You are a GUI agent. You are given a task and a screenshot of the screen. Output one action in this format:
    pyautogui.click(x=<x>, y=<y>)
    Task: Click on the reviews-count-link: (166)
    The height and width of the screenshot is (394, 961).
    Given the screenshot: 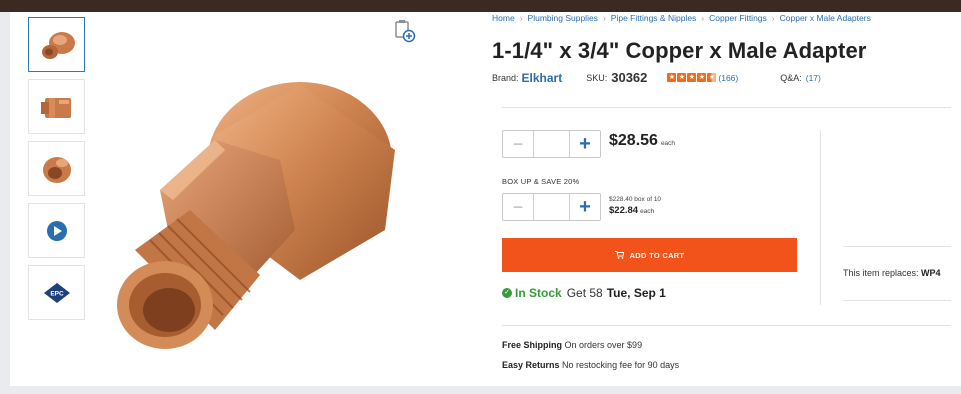 What is the action you would take?
    pyautogui.click(x=728, y=78)
    